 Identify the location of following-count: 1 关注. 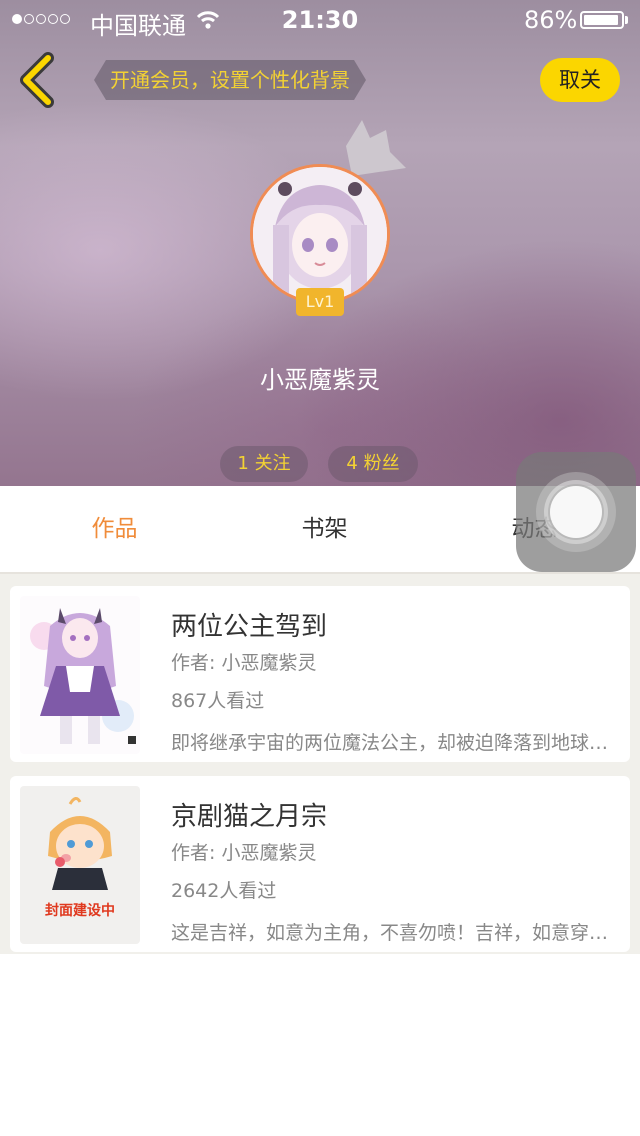
(264, 464).